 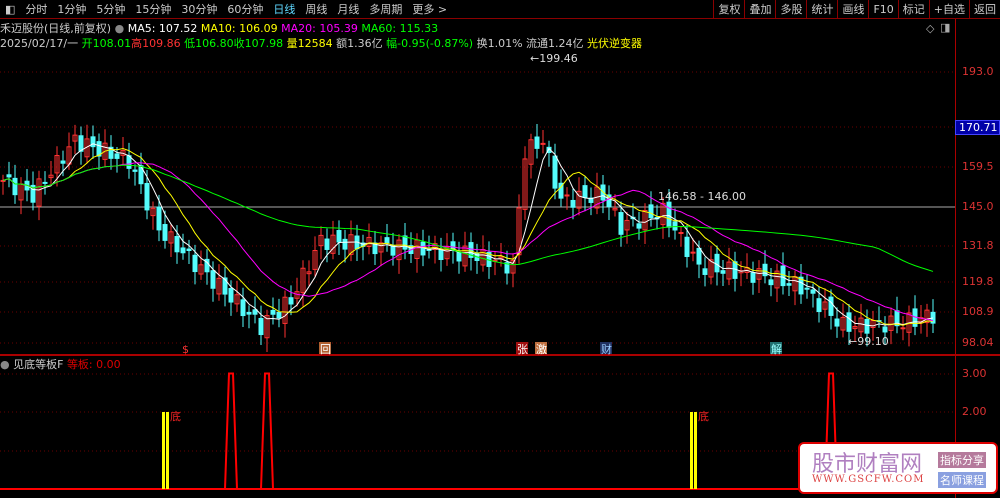 What do you see at coordinates (978, 342) in the screenshot?
I see `price-label: 98.04` at bounding box center [978, 342].